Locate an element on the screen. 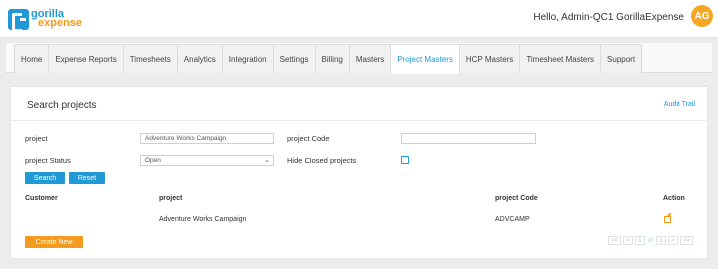  create-new-button: Create New is located at coordinates (54, 242).